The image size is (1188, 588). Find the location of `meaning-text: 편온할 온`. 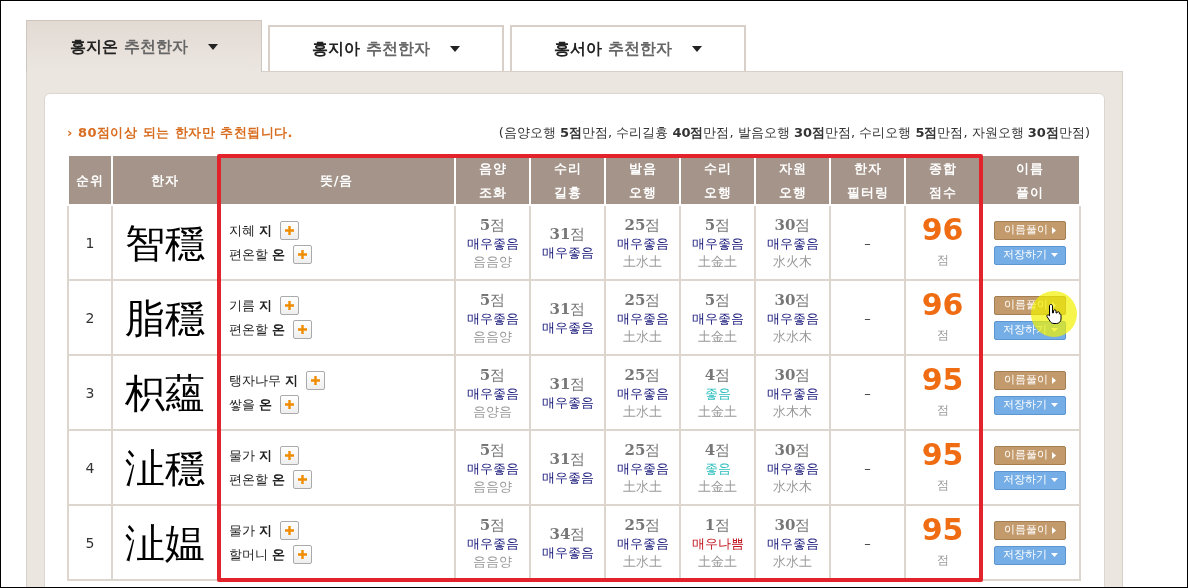

meaning-text: 편온할 온 is located at coordinates (257, 479).